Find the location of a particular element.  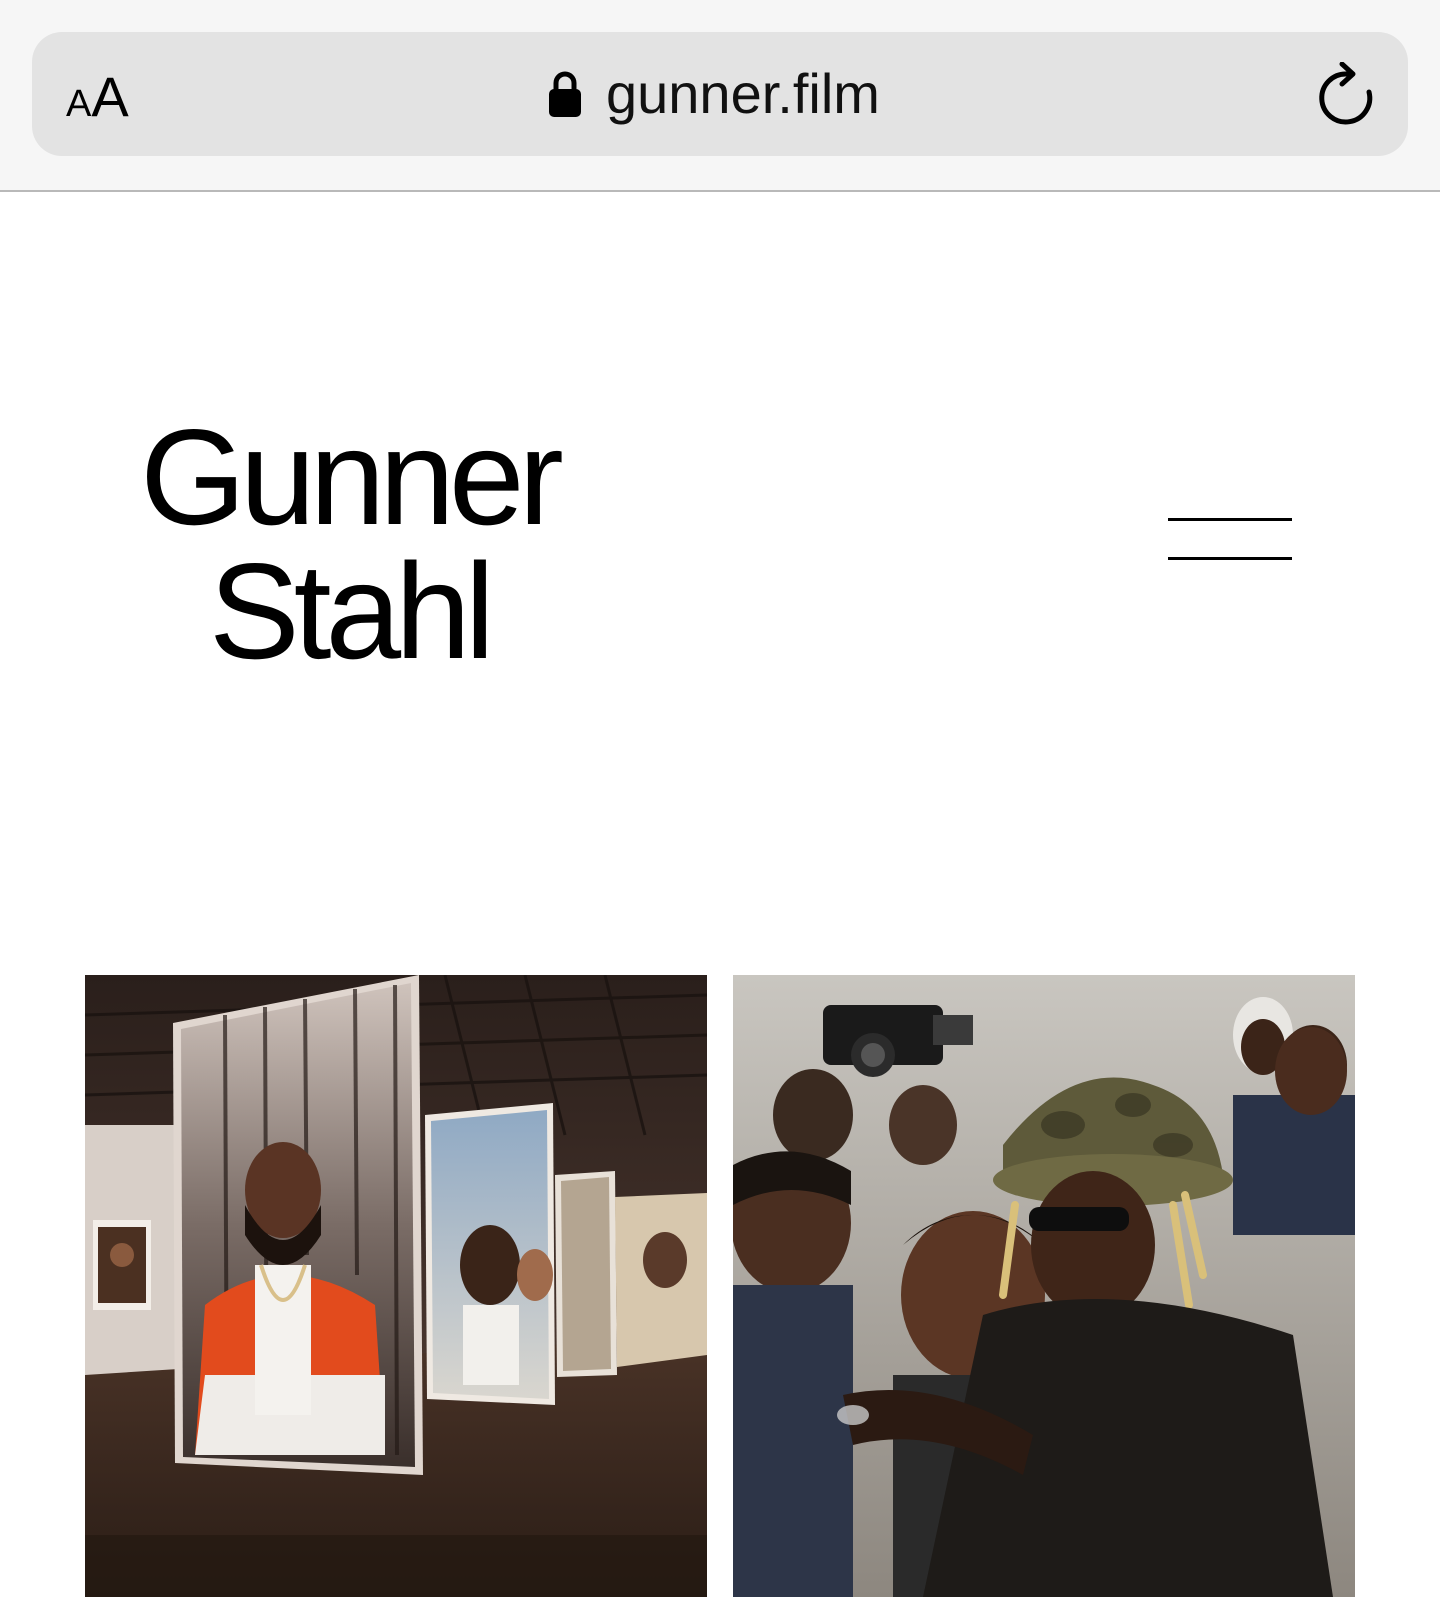

site-title-line1: Gunner is located at coordinates (352, 477).